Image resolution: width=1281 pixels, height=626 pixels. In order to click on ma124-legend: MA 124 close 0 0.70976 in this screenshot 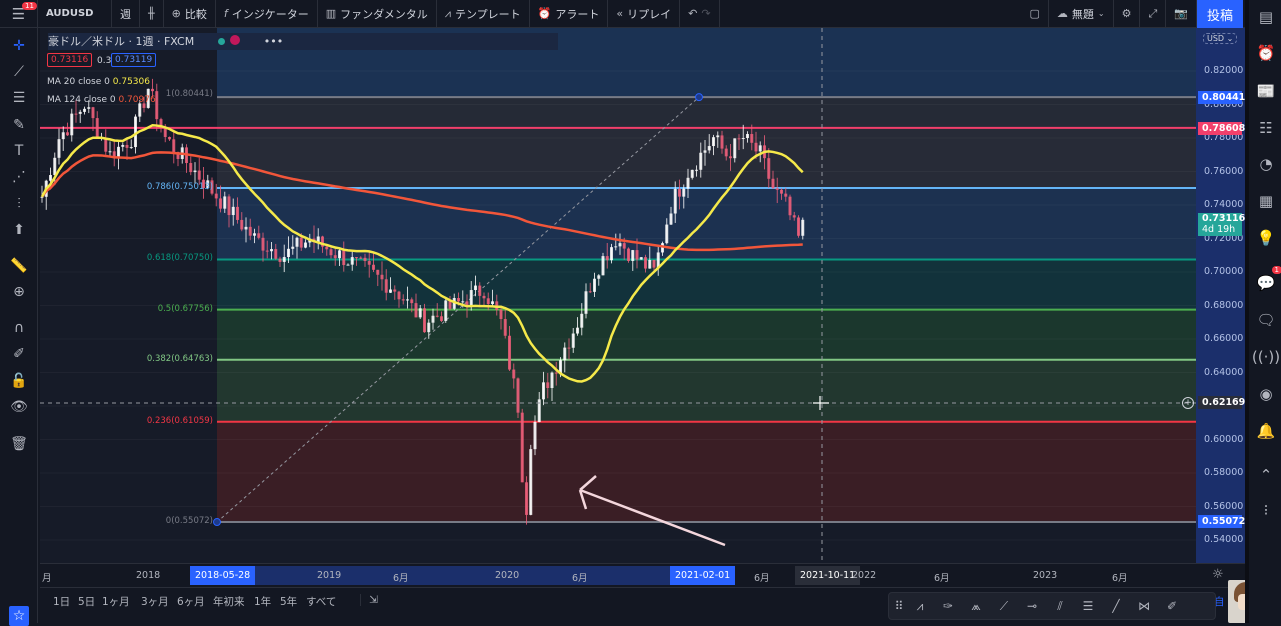, I will do `click(101, 100)`.